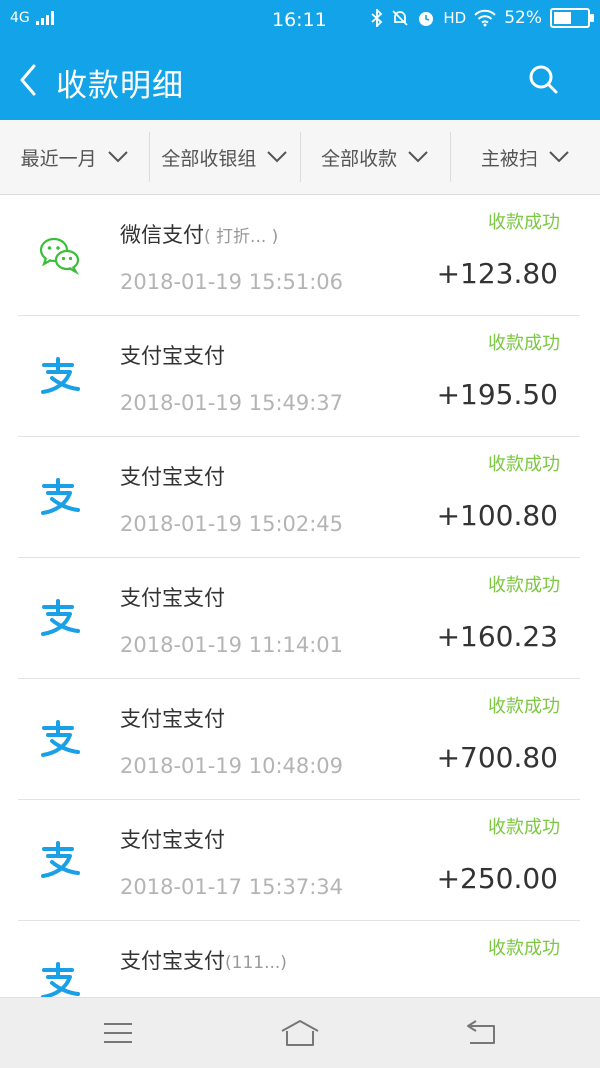 The height and width of the screenshot is (1068, 600). What do you see at coordinates (20, 18) in the screenshot?
I see `network-type: 4G` at bounding box center [20, 18].